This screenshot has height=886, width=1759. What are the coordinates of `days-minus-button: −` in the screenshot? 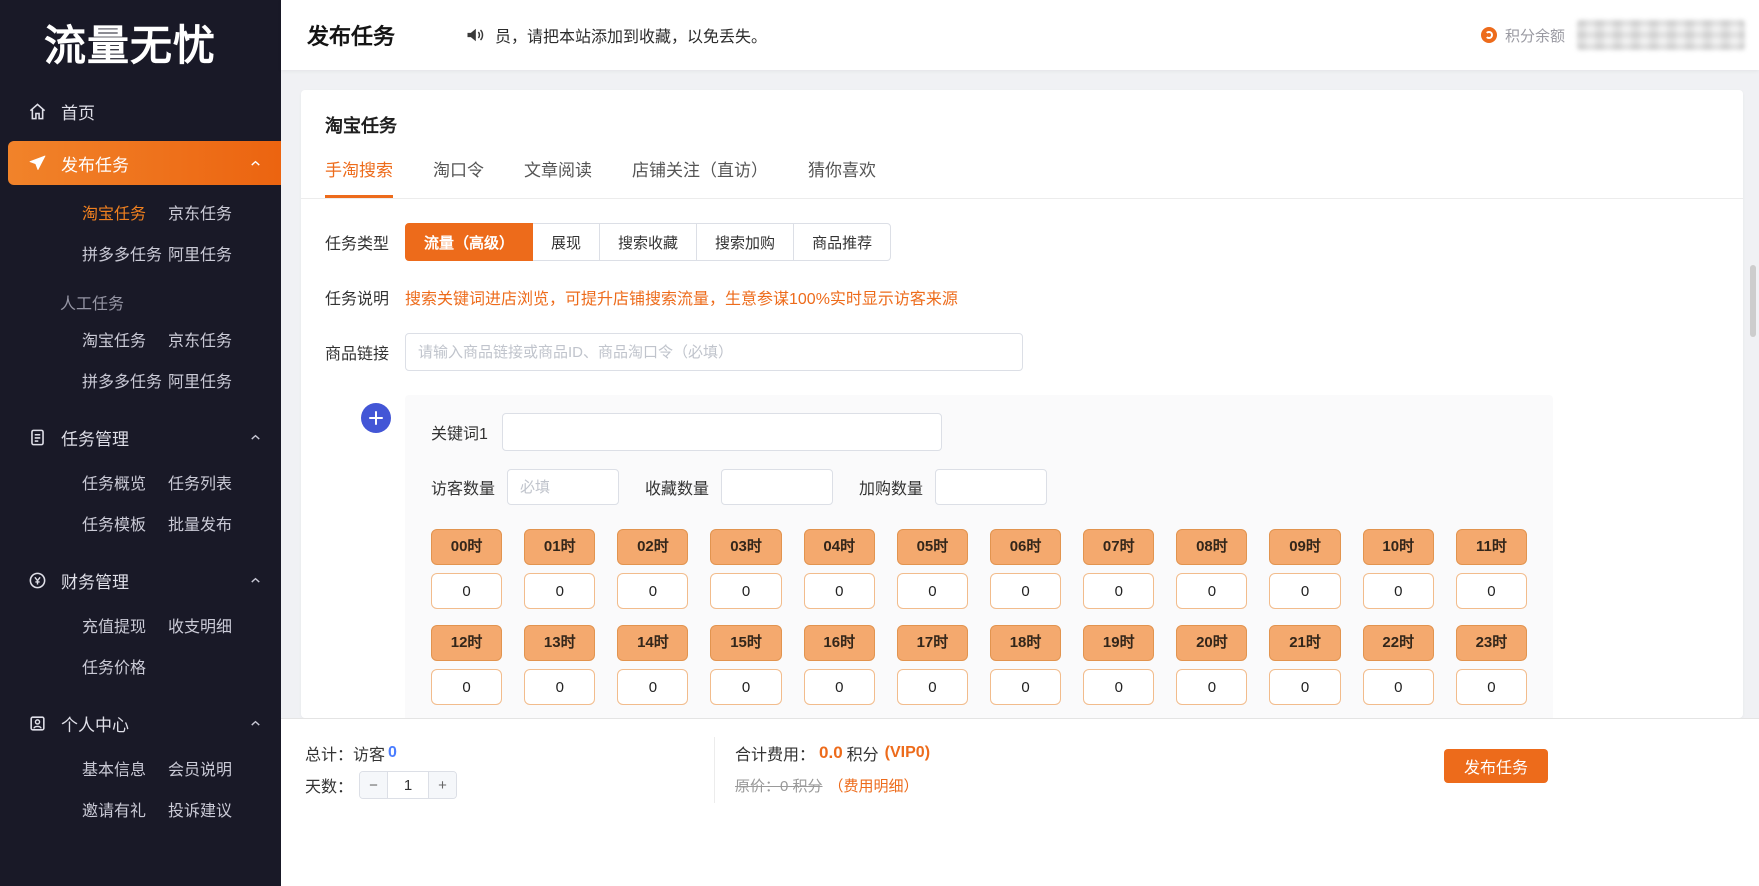 It's located at (374, 785).